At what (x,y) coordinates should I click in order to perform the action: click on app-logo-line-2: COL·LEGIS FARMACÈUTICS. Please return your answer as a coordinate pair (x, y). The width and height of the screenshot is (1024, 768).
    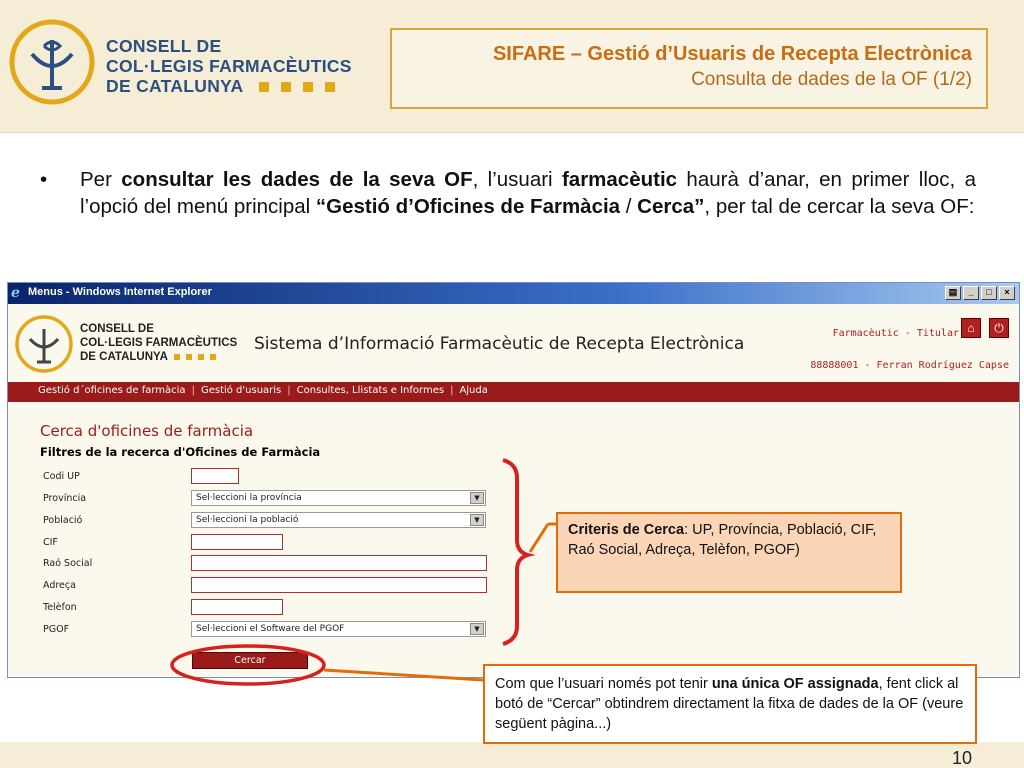
    Looking at the image, I should click on (159, 343).